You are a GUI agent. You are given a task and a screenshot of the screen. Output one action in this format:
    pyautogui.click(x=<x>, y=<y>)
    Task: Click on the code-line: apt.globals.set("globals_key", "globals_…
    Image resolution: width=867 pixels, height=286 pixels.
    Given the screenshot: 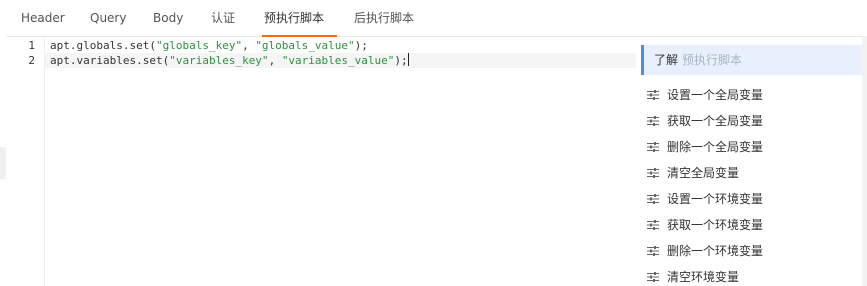 What is the action you would take?
    pyautogui.click(x=209, y=45)
    